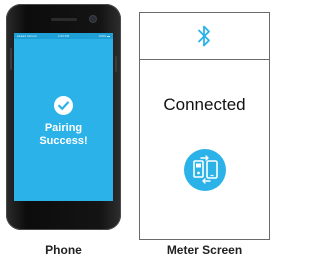  I want to click on connection-status: Connected, so click(204, 104).